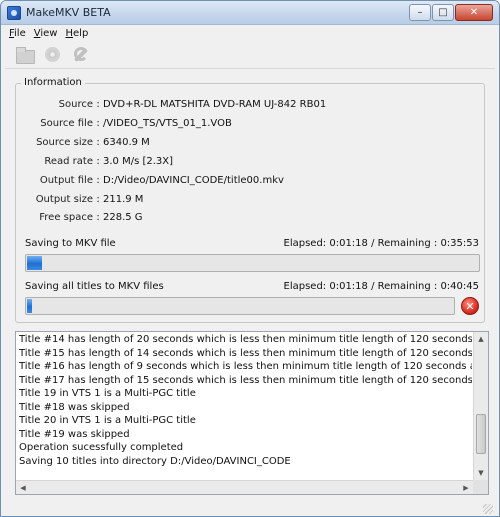 This screenshot has width=500, height=517. What do you see at coordinates (481, 473) in the screenshot?
I see `scroll-down-icon: ▼` at bounding box center [481, 473].